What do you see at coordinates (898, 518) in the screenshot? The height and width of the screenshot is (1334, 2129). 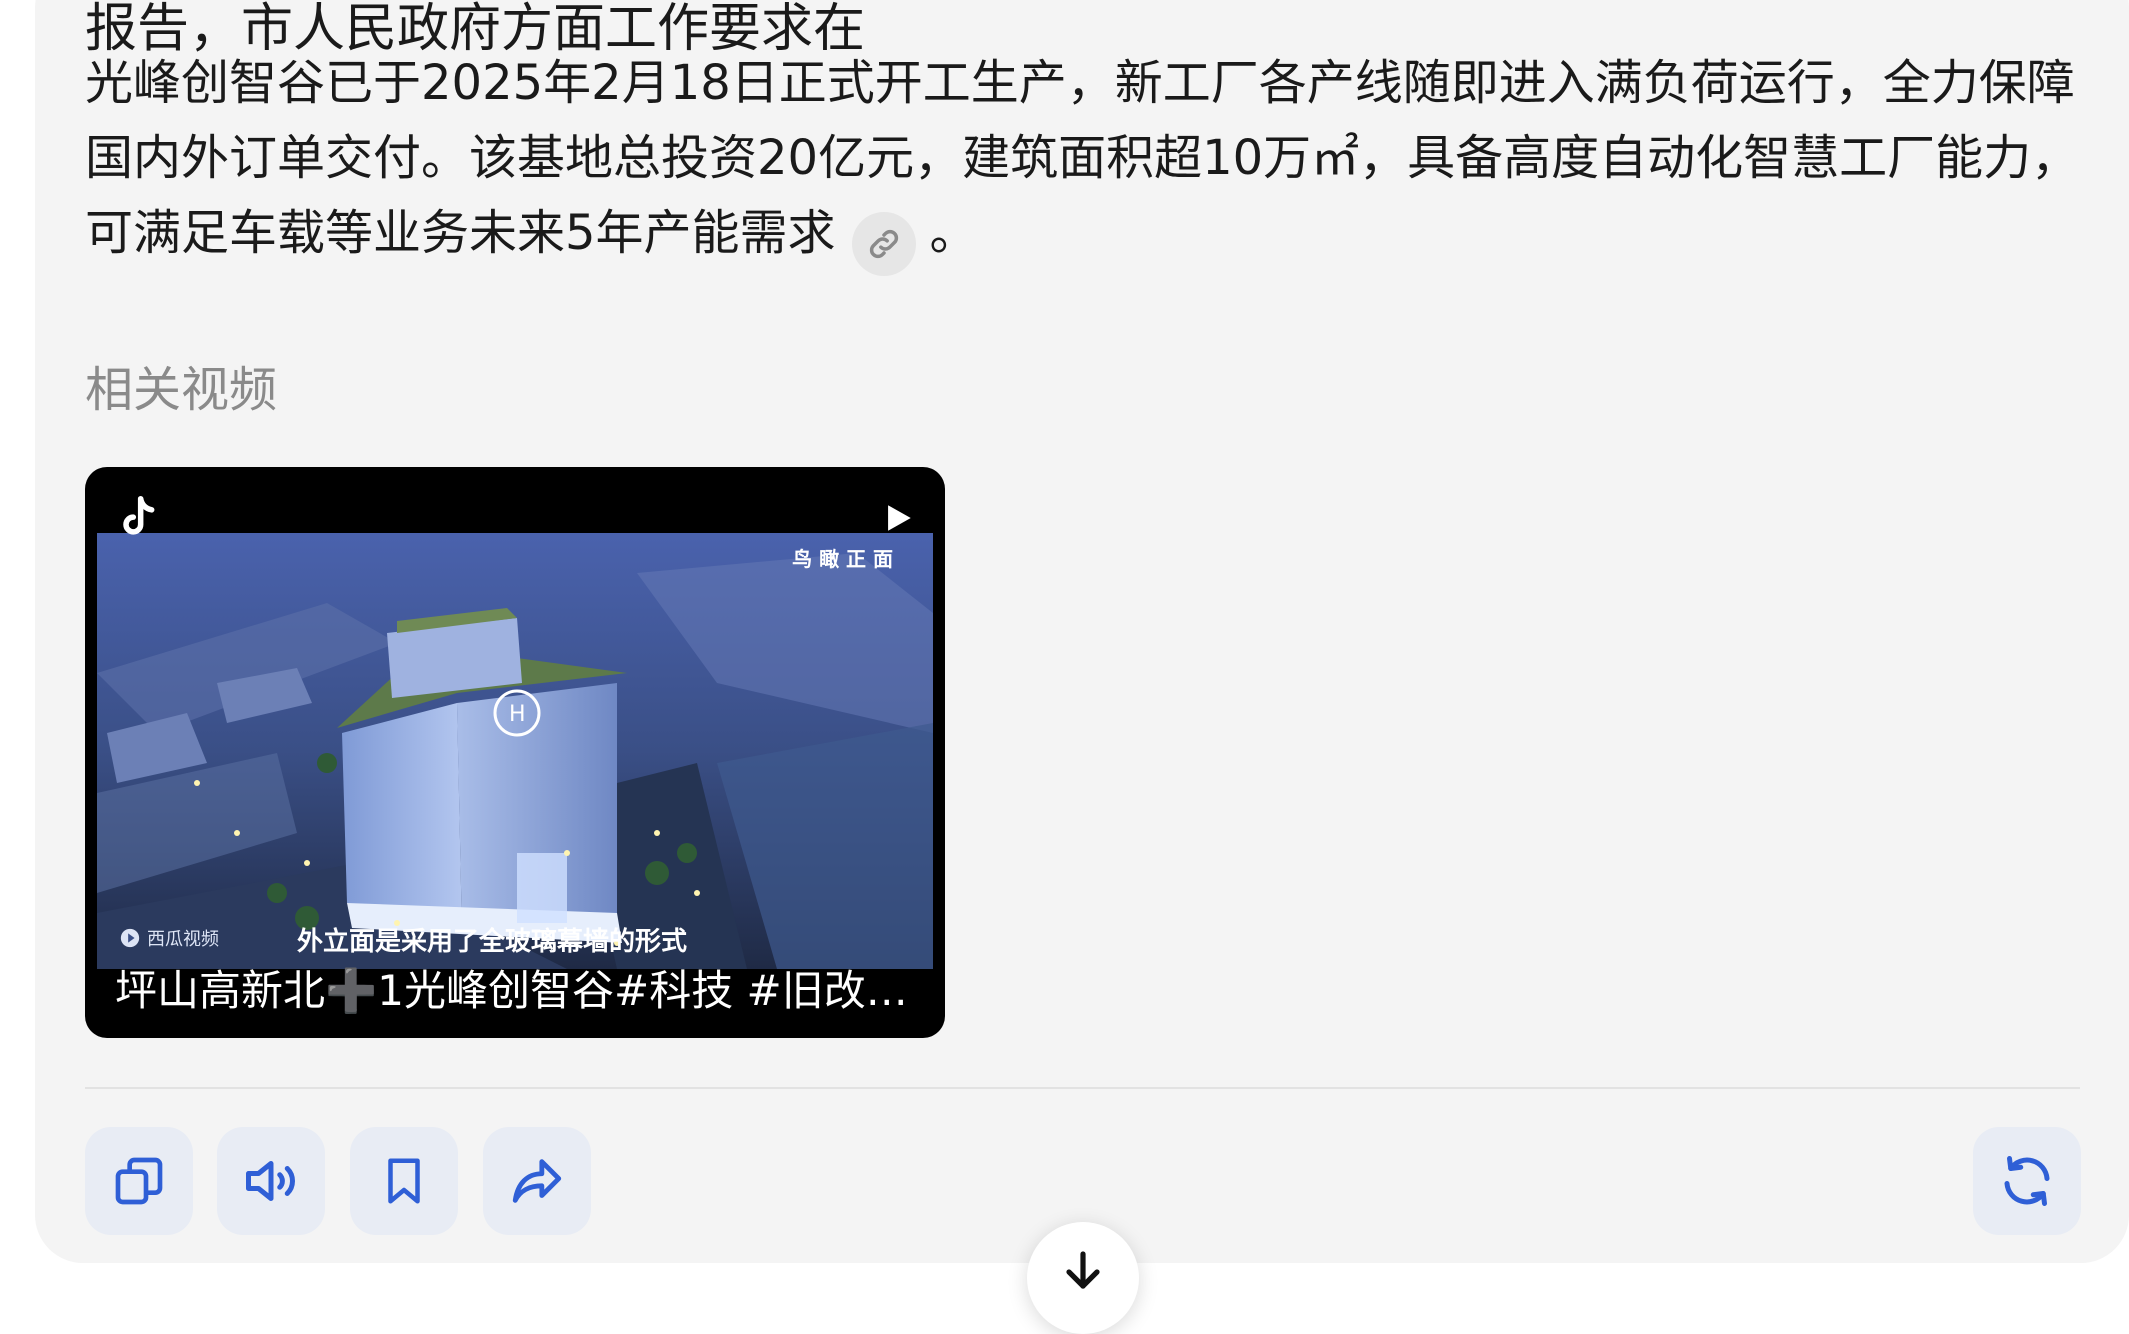 I see `play-icon` at bounding box center [898, 518].